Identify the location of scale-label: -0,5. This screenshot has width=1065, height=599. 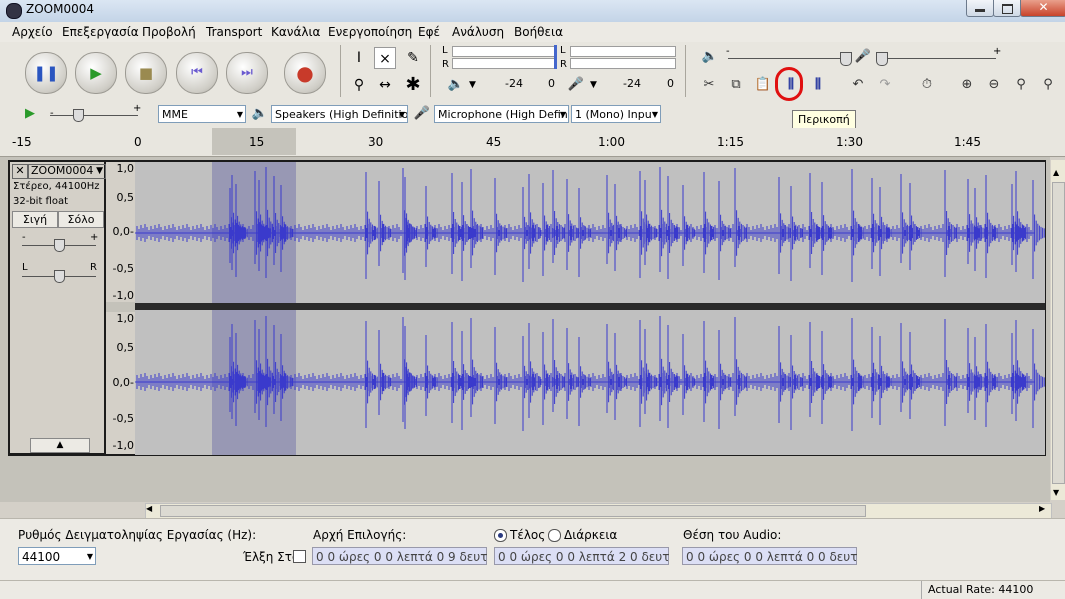
(123, 268).